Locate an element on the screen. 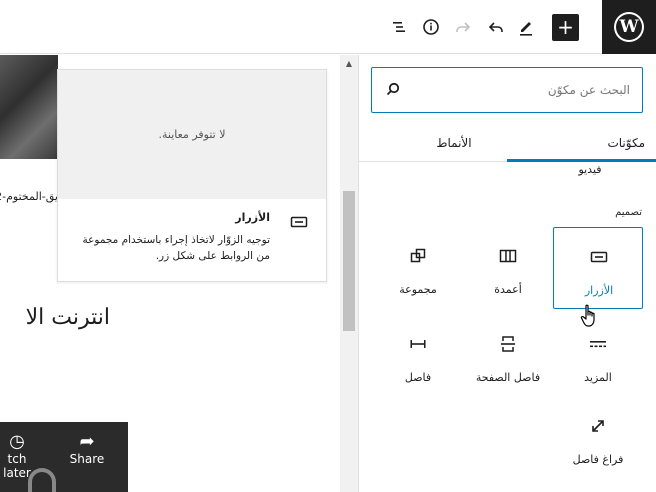  separator-icon is located at coordinates (418, 344).